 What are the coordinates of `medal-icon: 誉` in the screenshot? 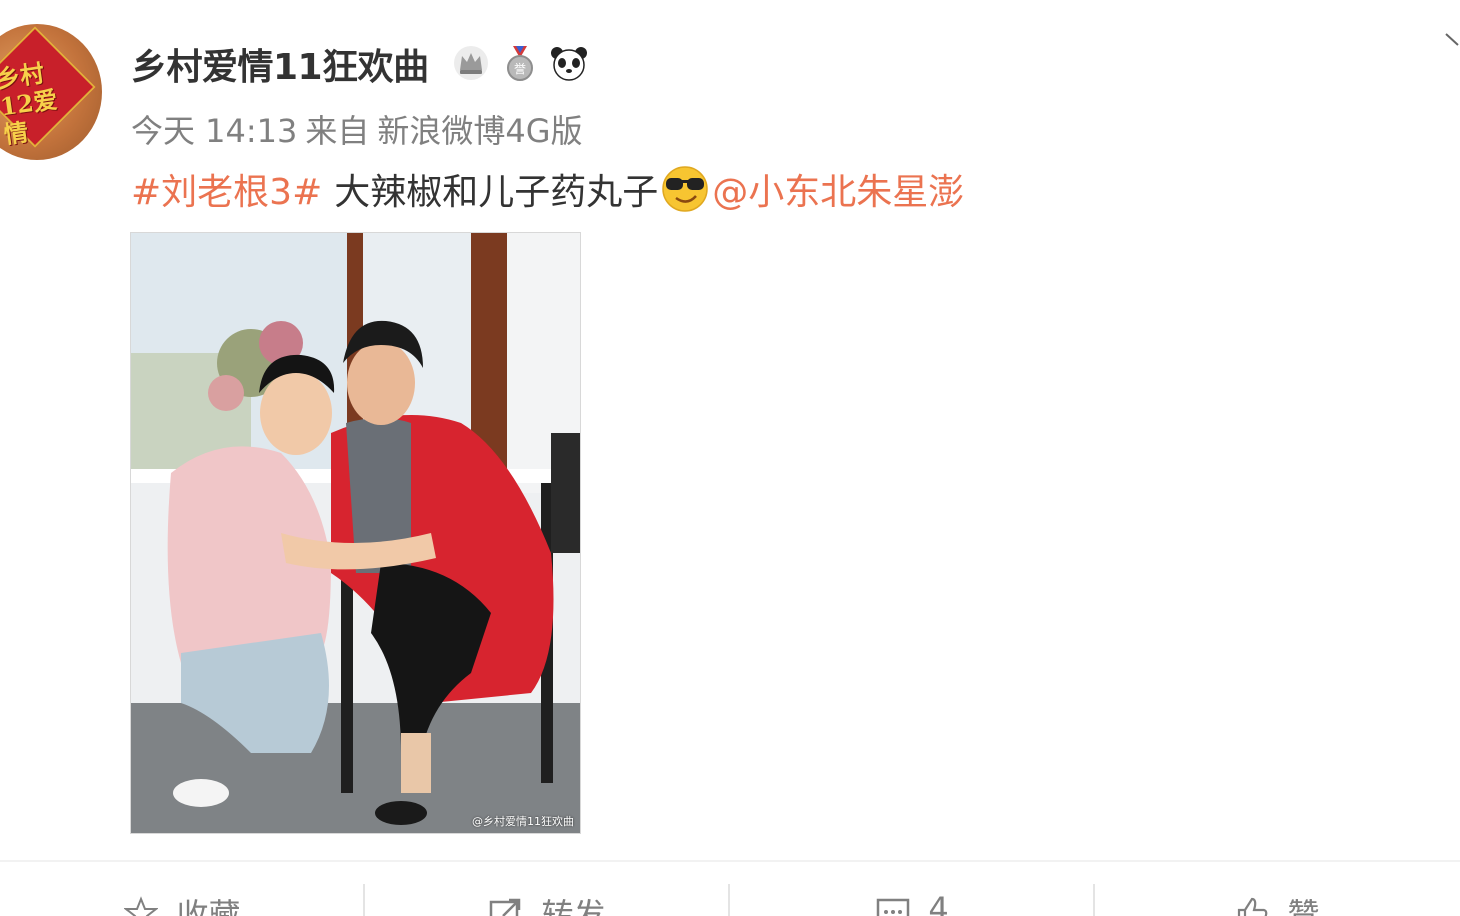 It's located at (520, 63).